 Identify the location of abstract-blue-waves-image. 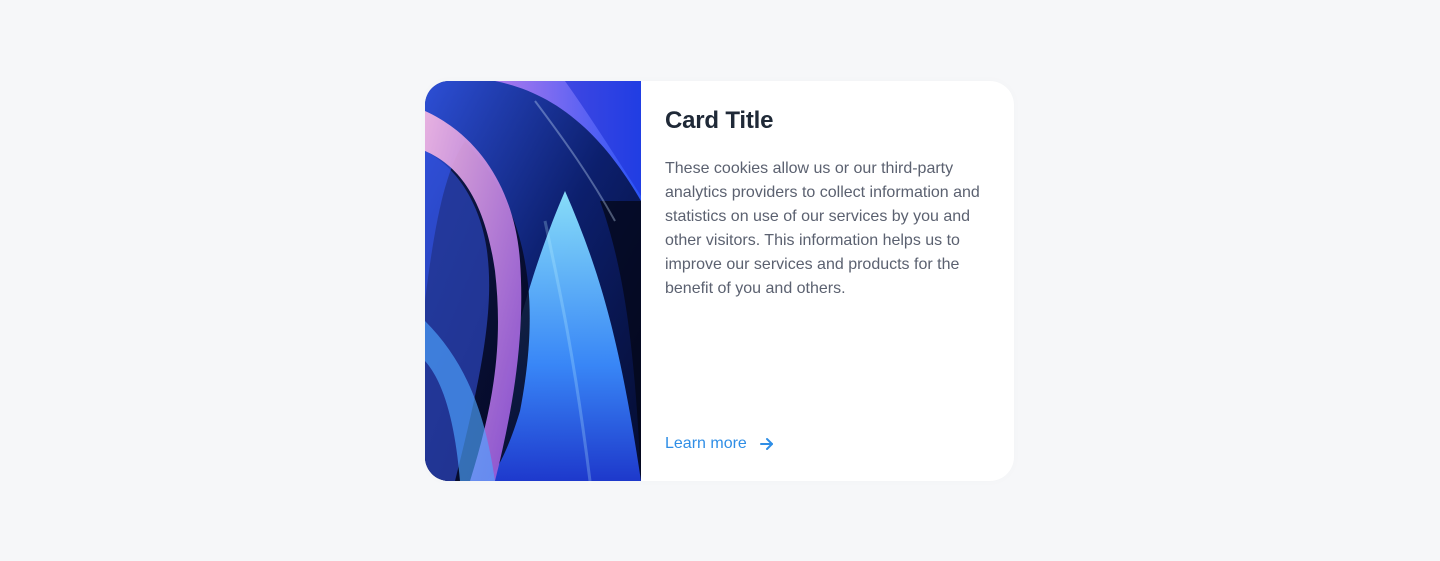
(533, 281).